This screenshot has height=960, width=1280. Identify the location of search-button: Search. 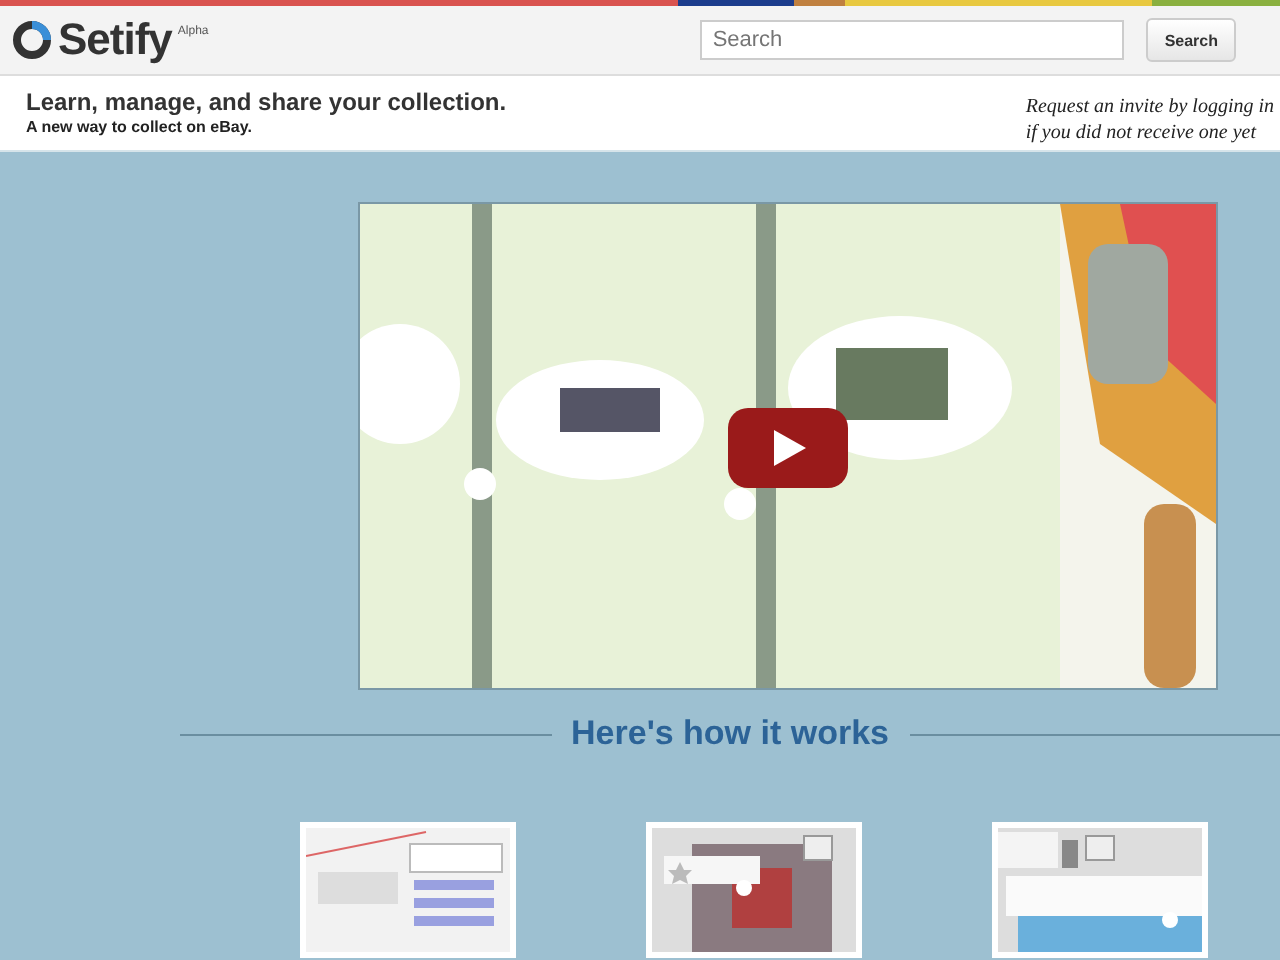
(1191, 40).